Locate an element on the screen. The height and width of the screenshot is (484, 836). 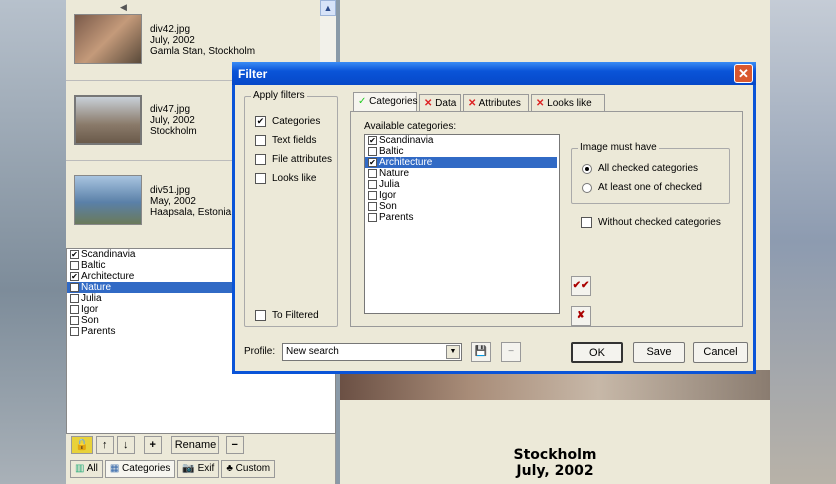
apply-filter-checkbox: Text fields is located at coordinates (293, 140).